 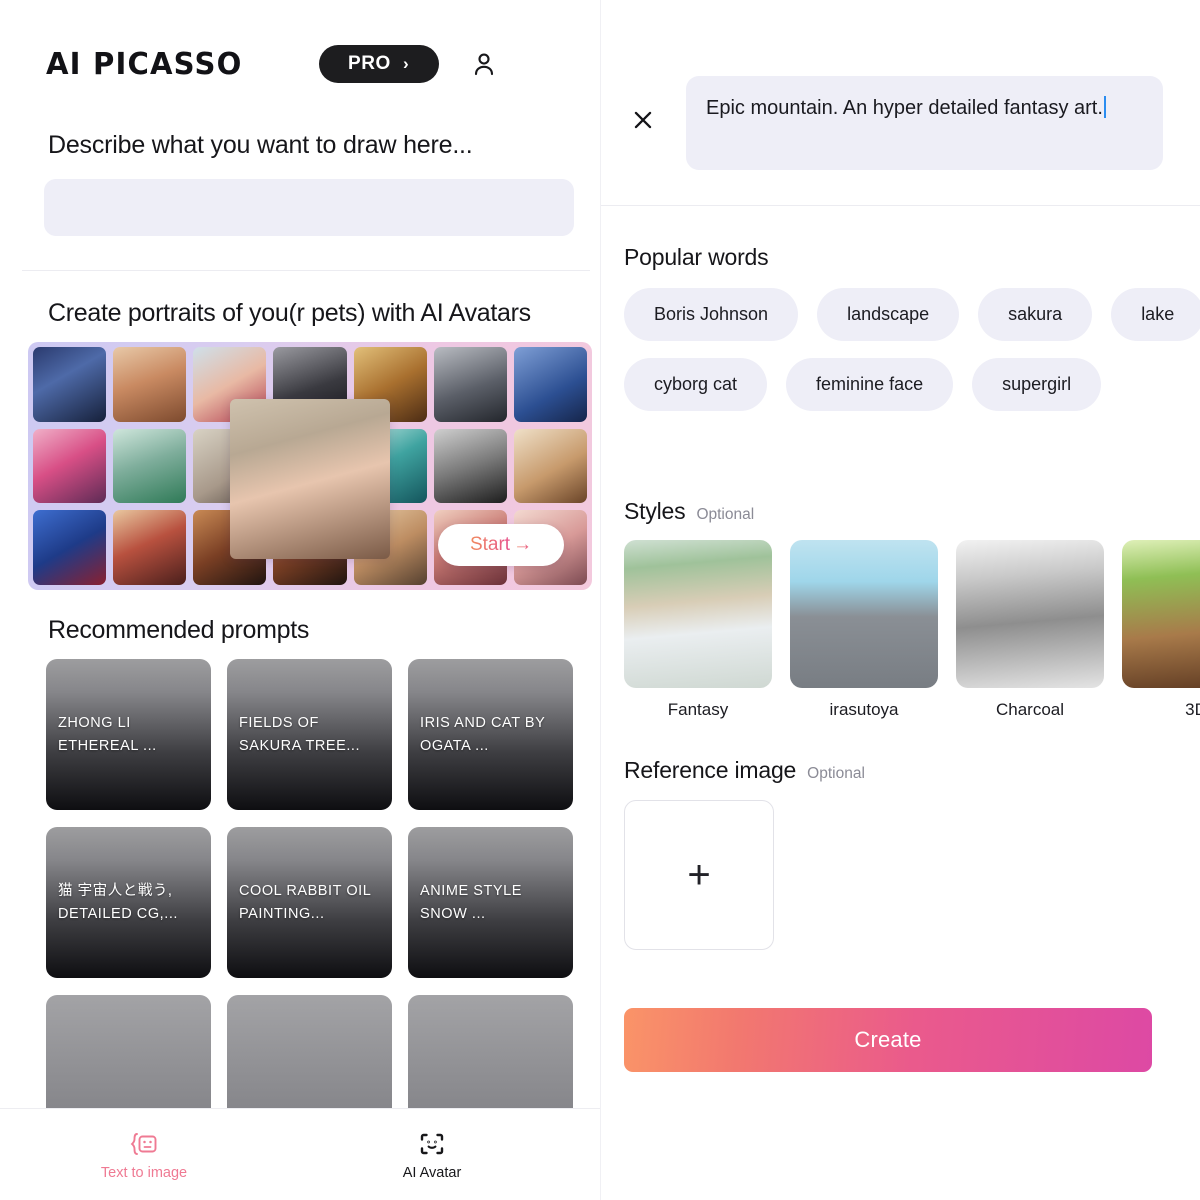 What do you see at coordinates (870, 384) in the screenshot?
I see `word-chip: feminine face` at bounding box center [870, 384].